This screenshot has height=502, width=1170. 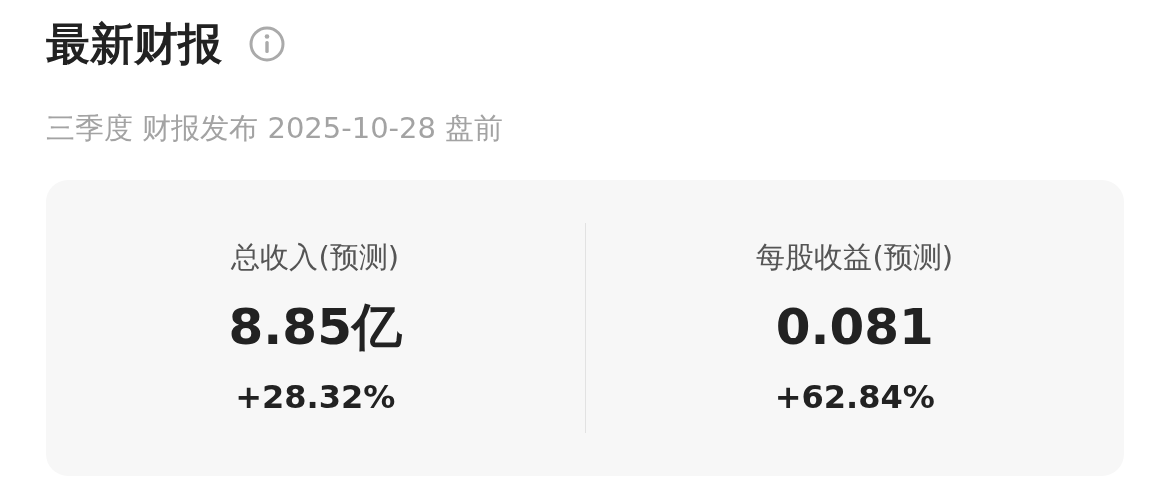 What do you see at coordinates (315, 257) in the screenshot?
I see `metric-label: 总收入(预测)` at bounding box center [315, 257].